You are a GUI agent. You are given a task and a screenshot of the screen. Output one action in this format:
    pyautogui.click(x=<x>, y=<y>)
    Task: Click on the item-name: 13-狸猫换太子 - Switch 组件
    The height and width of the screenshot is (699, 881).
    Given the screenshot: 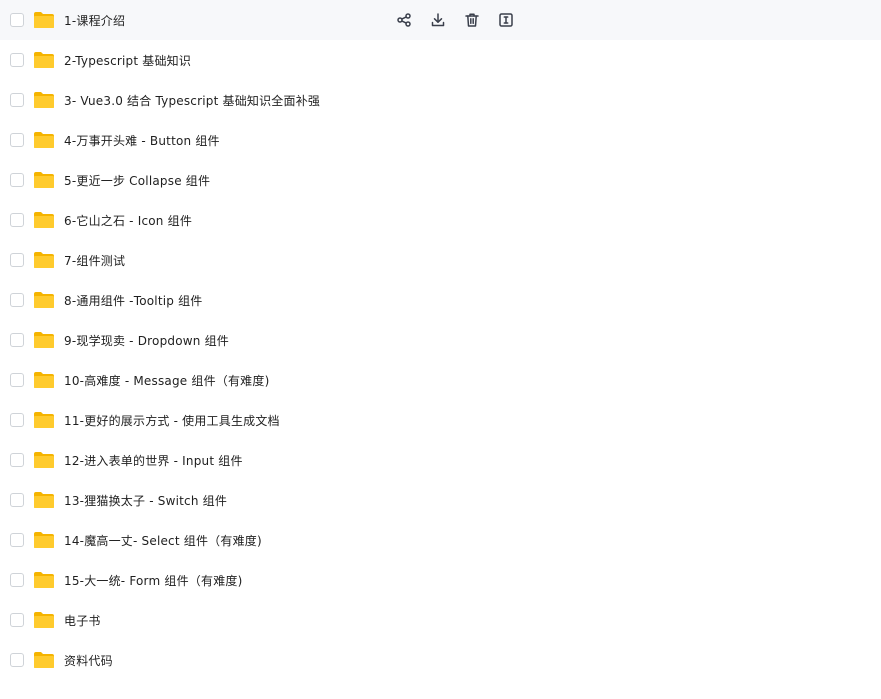 What is the action you would take?
    pyautogui.click(x=145, y=500)
    